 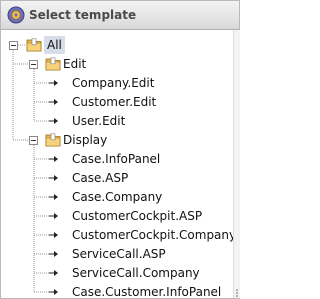 I want to click on template-list-item: Case.Customer.InfoPanel, so click(x=146, y=290).